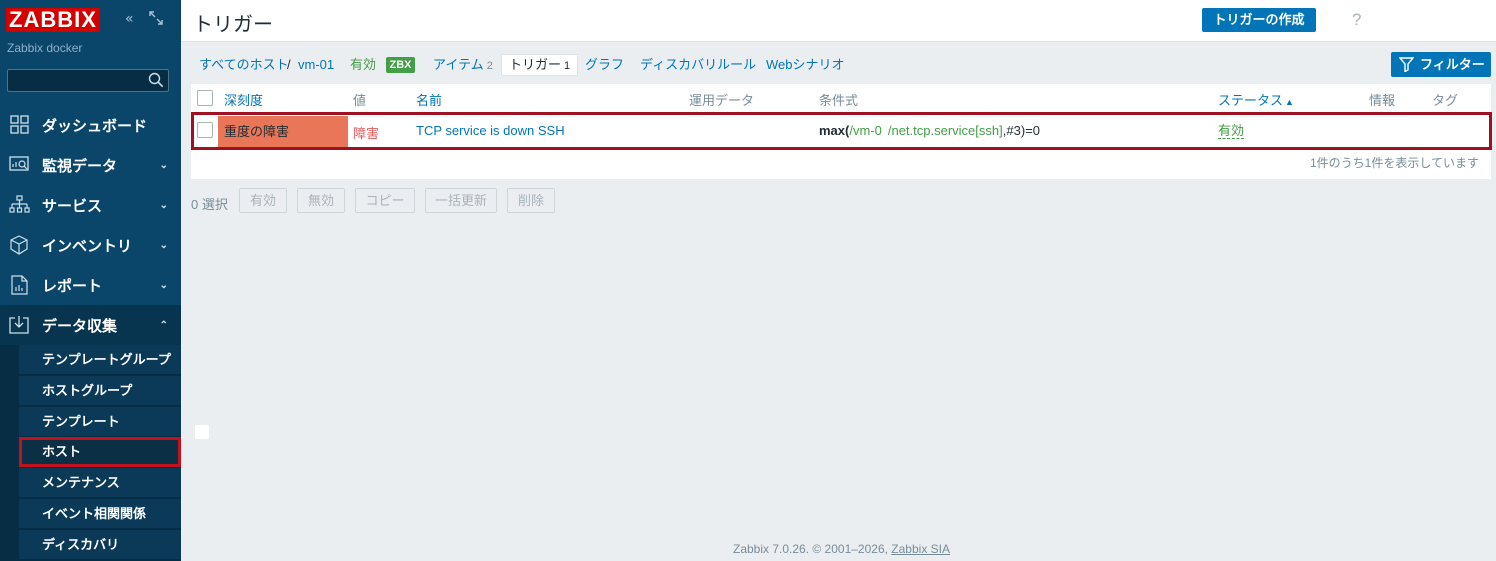 This screenshot has width=1496, height=561. Describe the element at coordinates (1356, 20) in the screenshot. I see `help-icon: ?` at that location.